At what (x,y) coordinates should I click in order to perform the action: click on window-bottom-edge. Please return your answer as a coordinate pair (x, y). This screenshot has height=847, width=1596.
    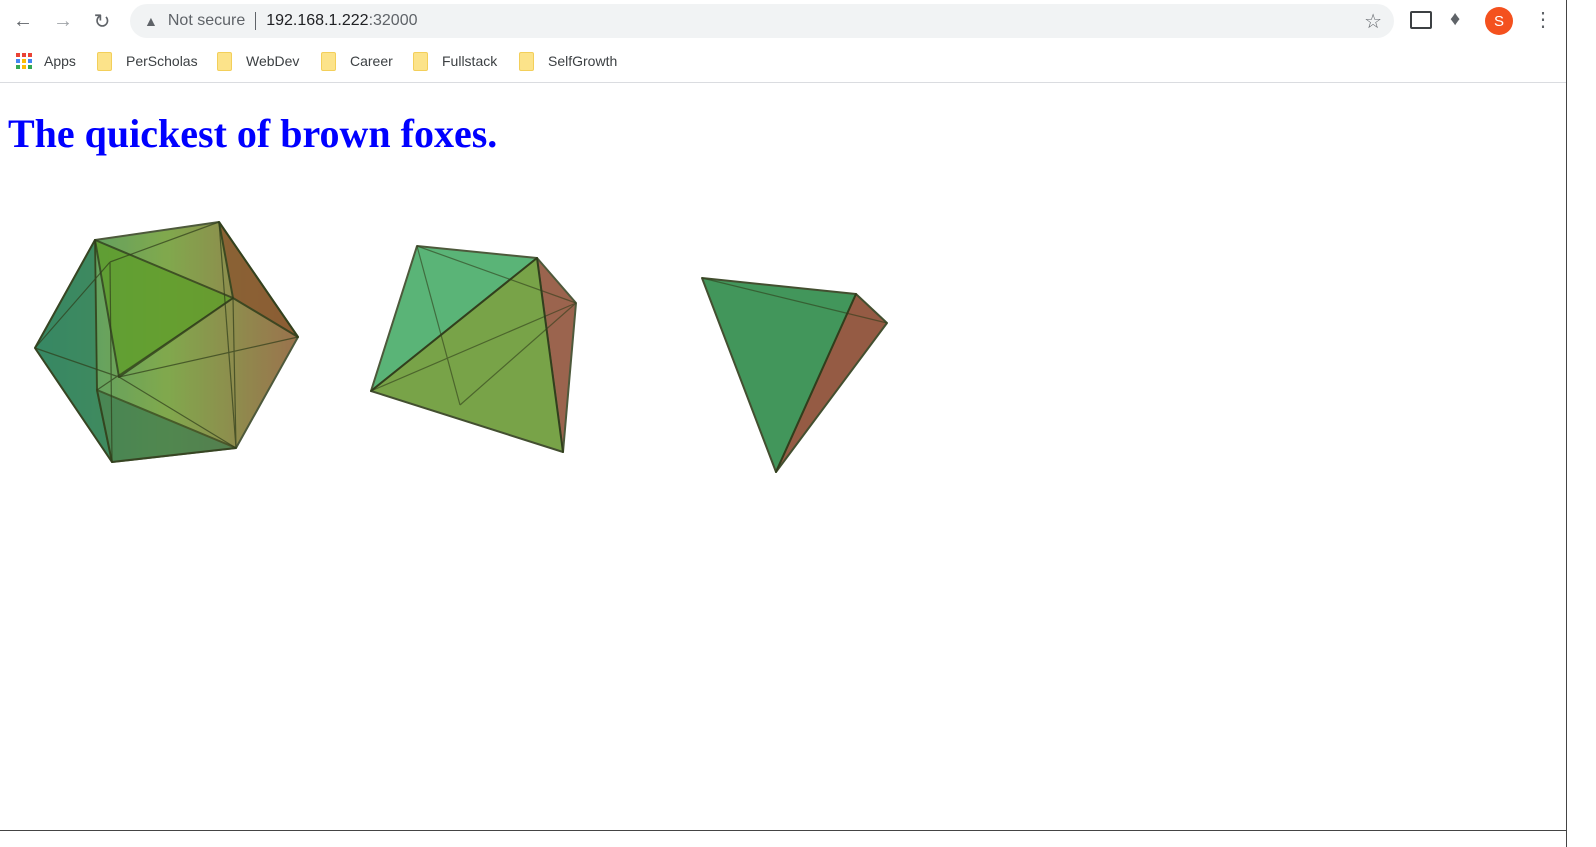
    Looking at the image, I should click on (783, 830).